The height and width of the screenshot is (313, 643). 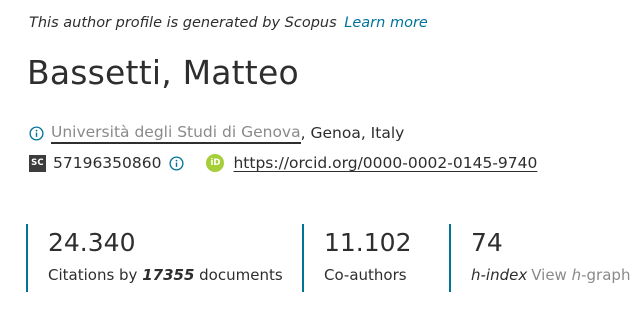 I want to click on citations-label-suffix: documents, so click(x=238, y=275).